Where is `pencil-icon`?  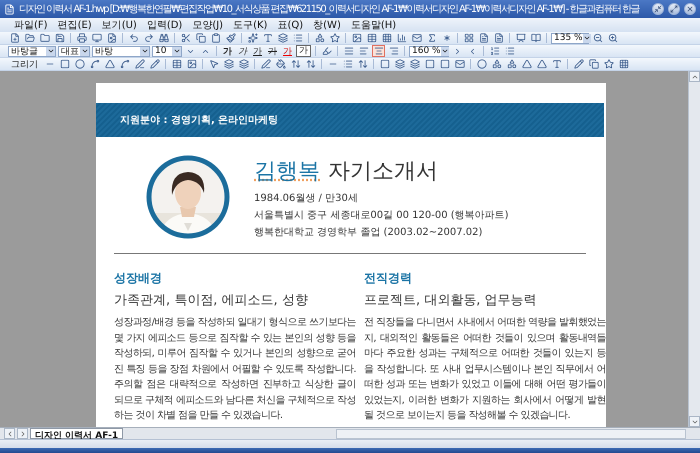
pencil-icon is located at coordinates (579, 64).